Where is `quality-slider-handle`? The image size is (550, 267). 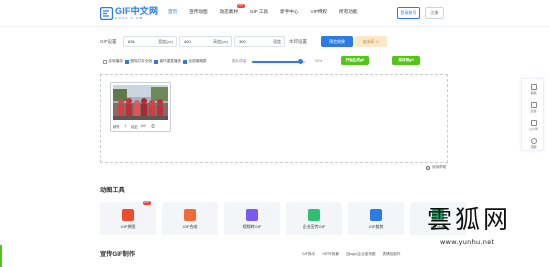 quality-slider-handle is located at coordinates (301, 61).